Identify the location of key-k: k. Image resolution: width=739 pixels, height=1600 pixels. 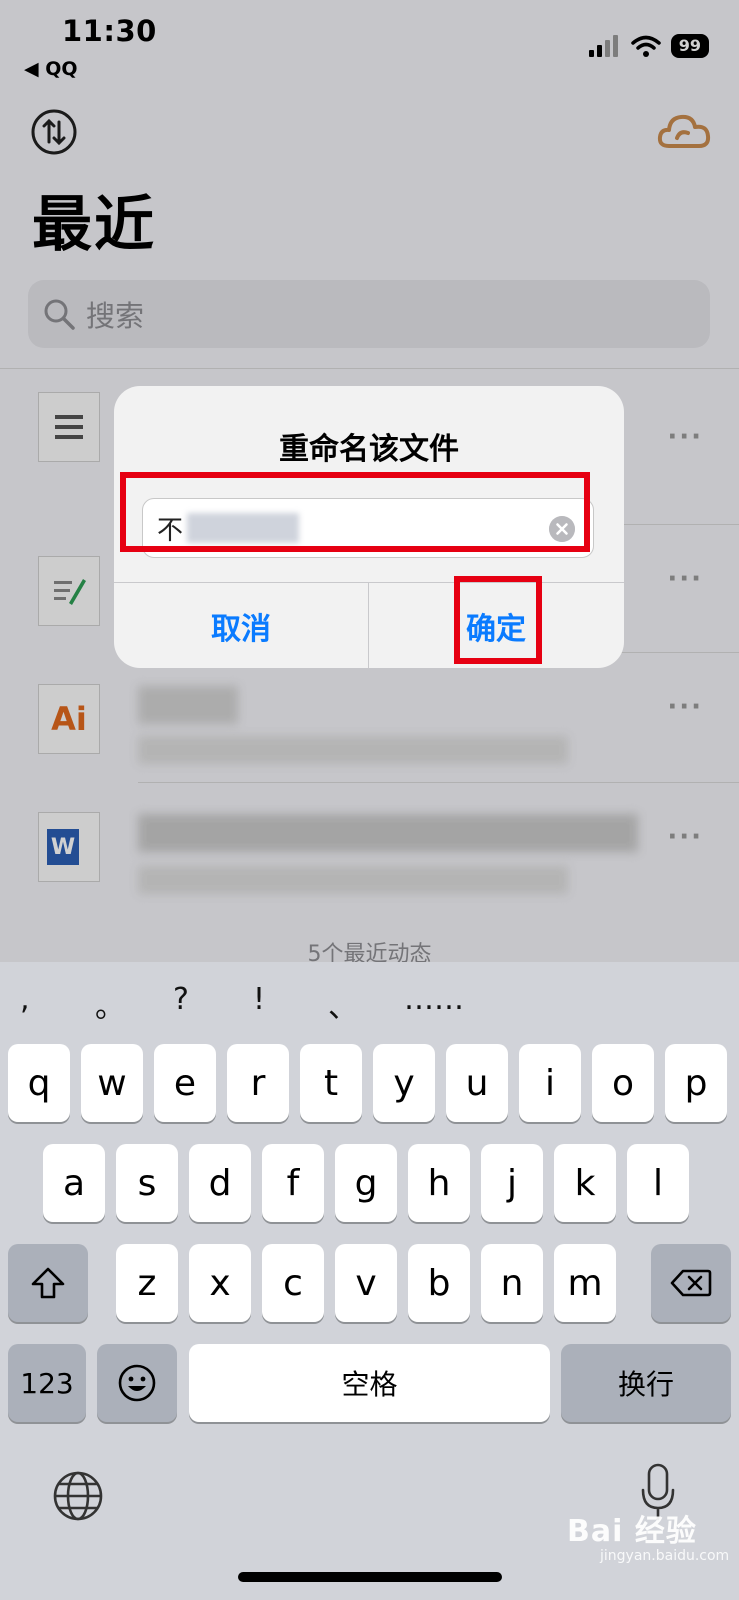
(585, 1183).